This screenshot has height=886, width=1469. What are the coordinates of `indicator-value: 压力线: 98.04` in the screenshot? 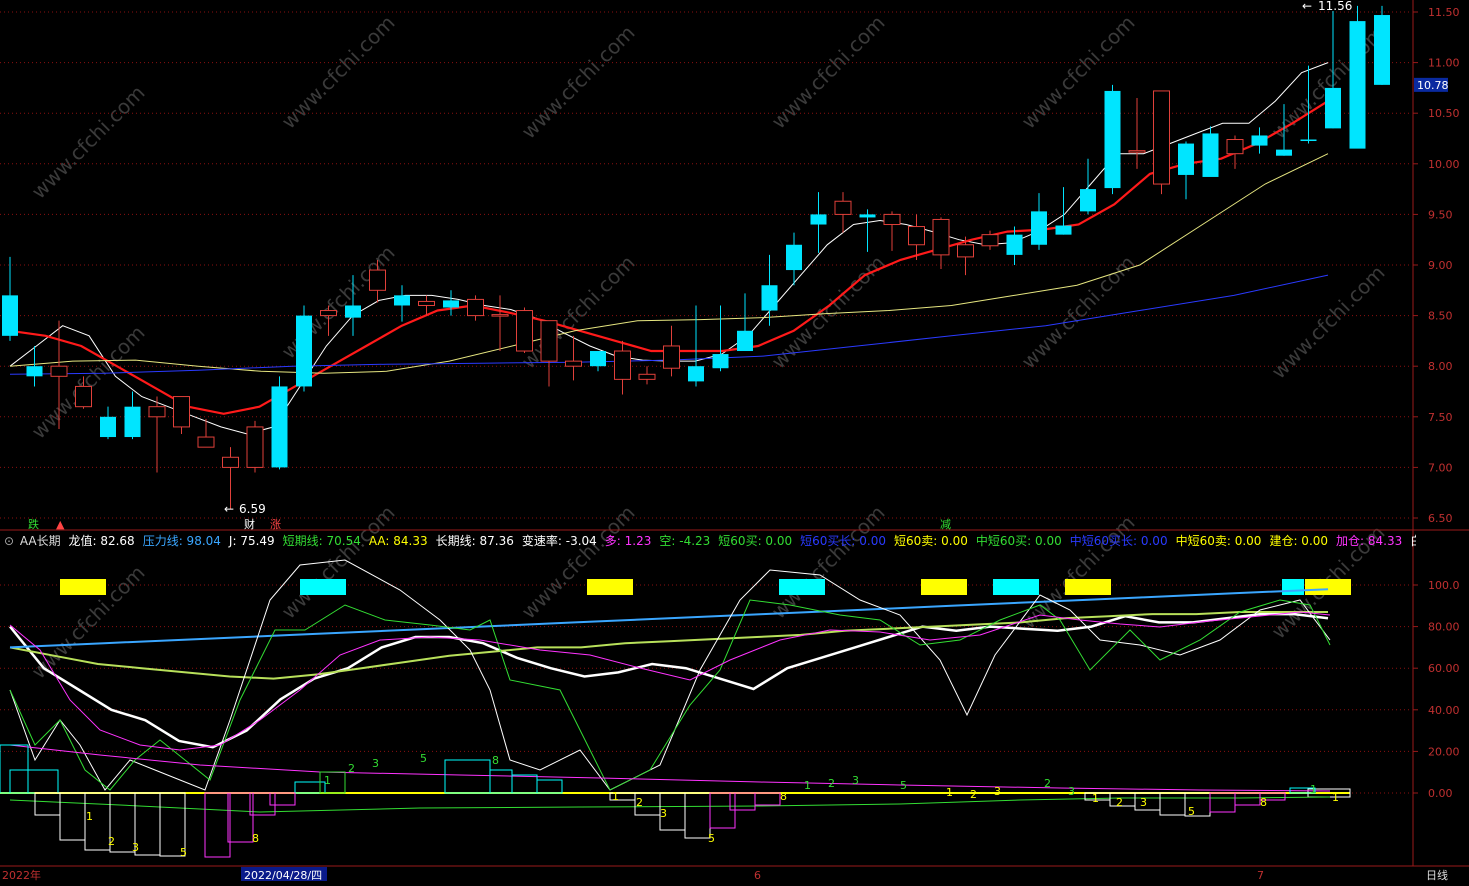 It's located at (181, 541).